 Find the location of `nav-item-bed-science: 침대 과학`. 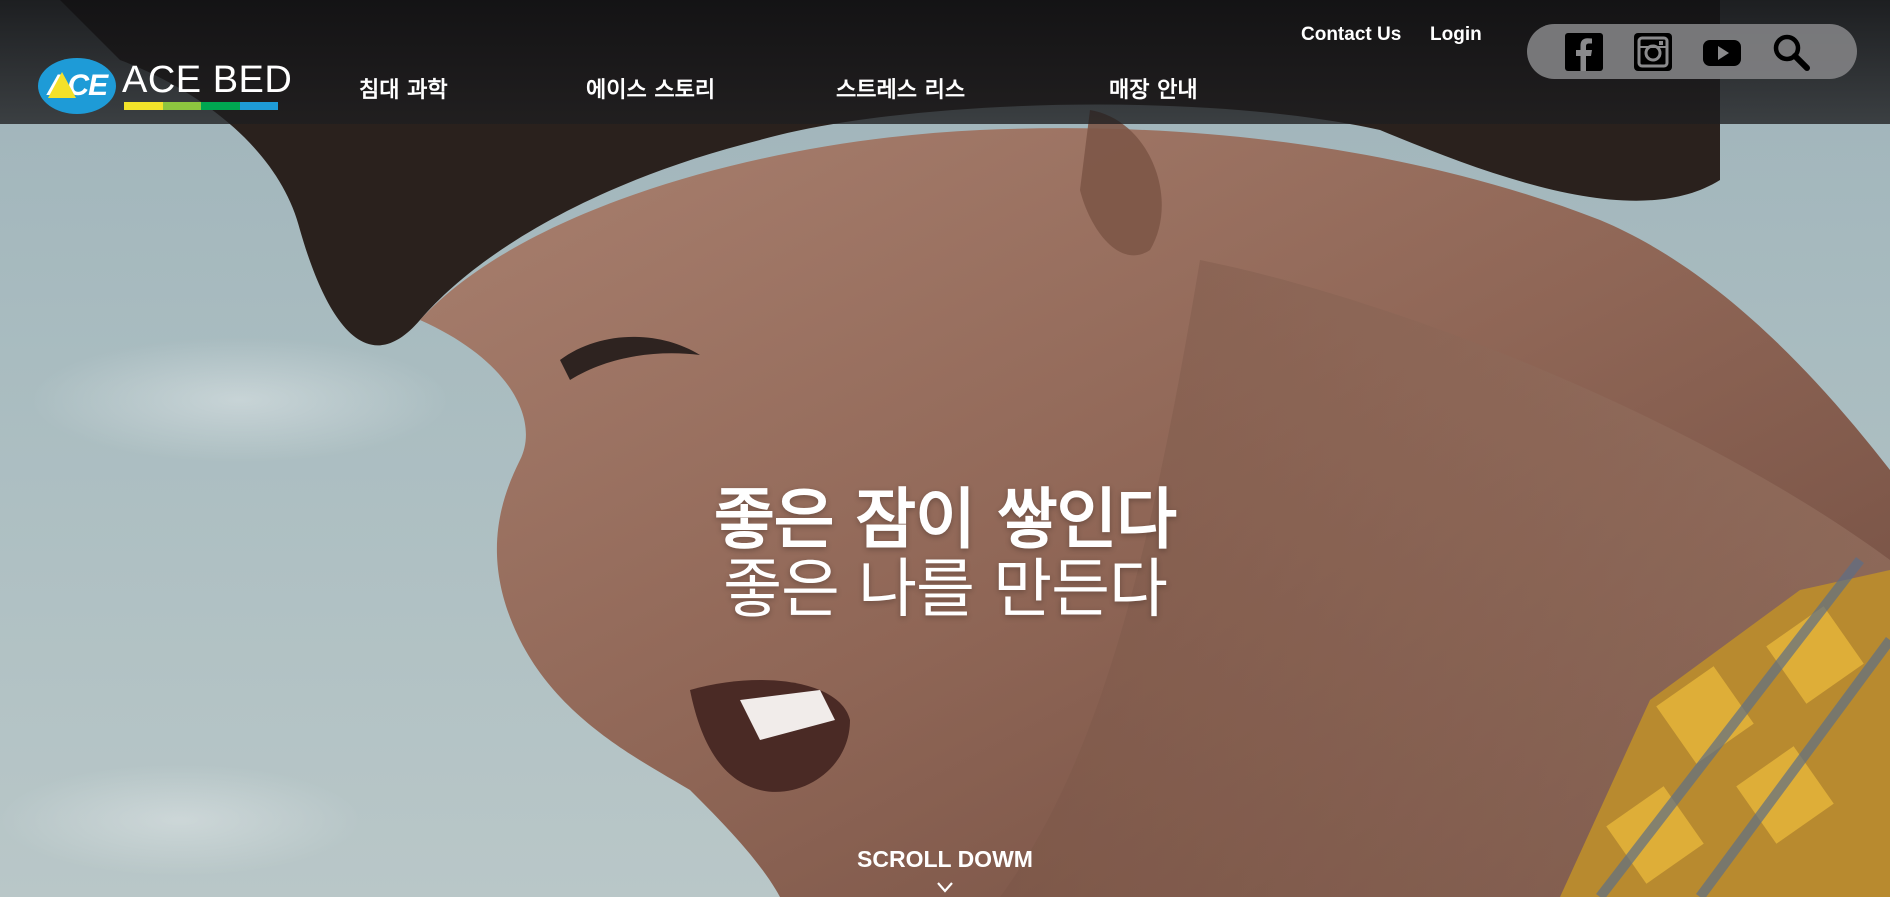

nav-item-bed-science: 침대 과학 is located at coordinates (403, 88).